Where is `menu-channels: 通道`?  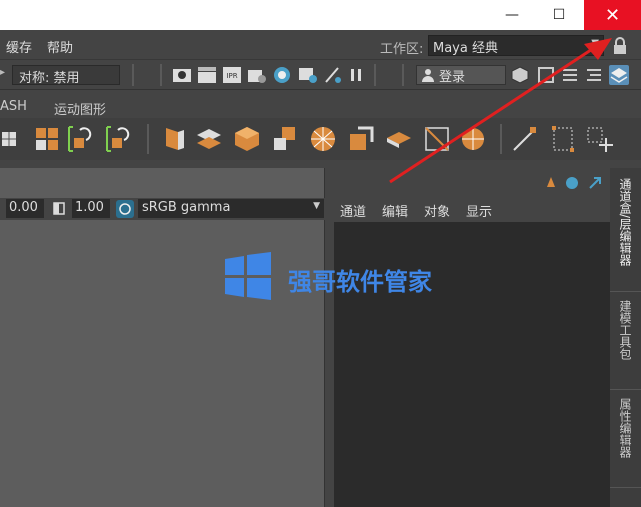
menu-channels: 通道 is located at coordinates (353, 210).